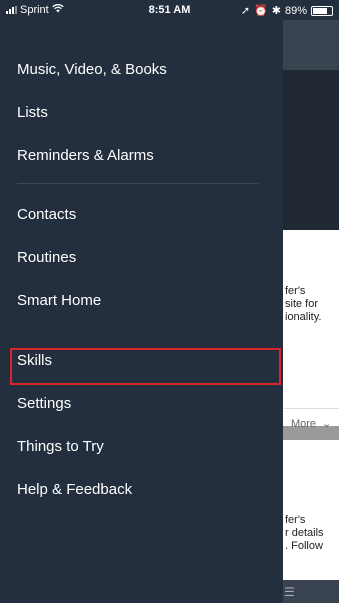 This screenshot has width=339, height=603. What do you see at coordinates (145, 366) in the screenshot?
I see `skills-highlight-box` at bounding box center [145, 366].